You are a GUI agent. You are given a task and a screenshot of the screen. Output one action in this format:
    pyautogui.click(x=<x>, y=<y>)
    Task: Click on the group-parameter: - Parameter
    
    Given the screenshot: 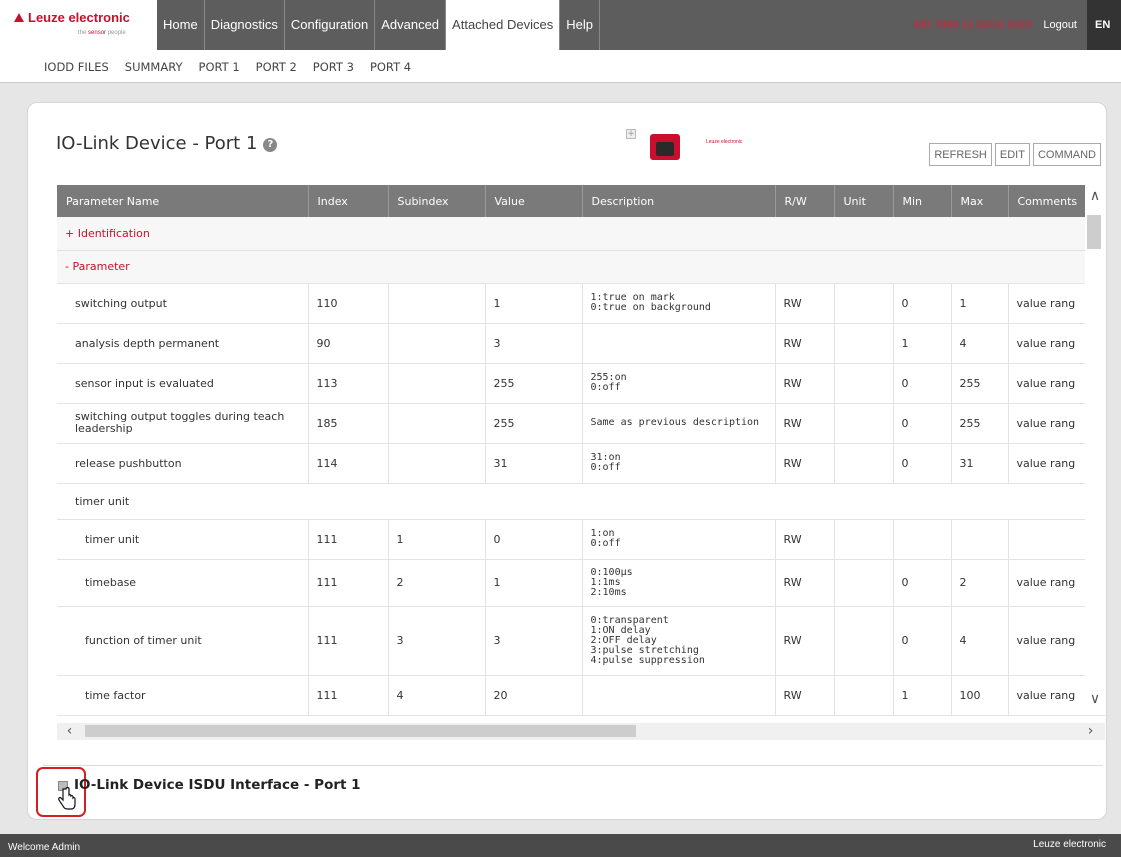 What is the action you would take?
    pyautogui.click(x=581, y=267)
    